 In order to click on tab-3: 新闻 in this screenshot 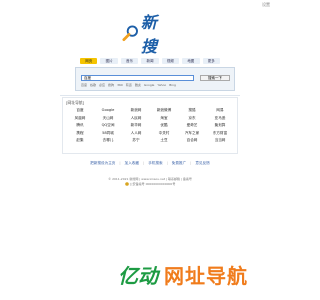, I will do `click(150, 61)`.